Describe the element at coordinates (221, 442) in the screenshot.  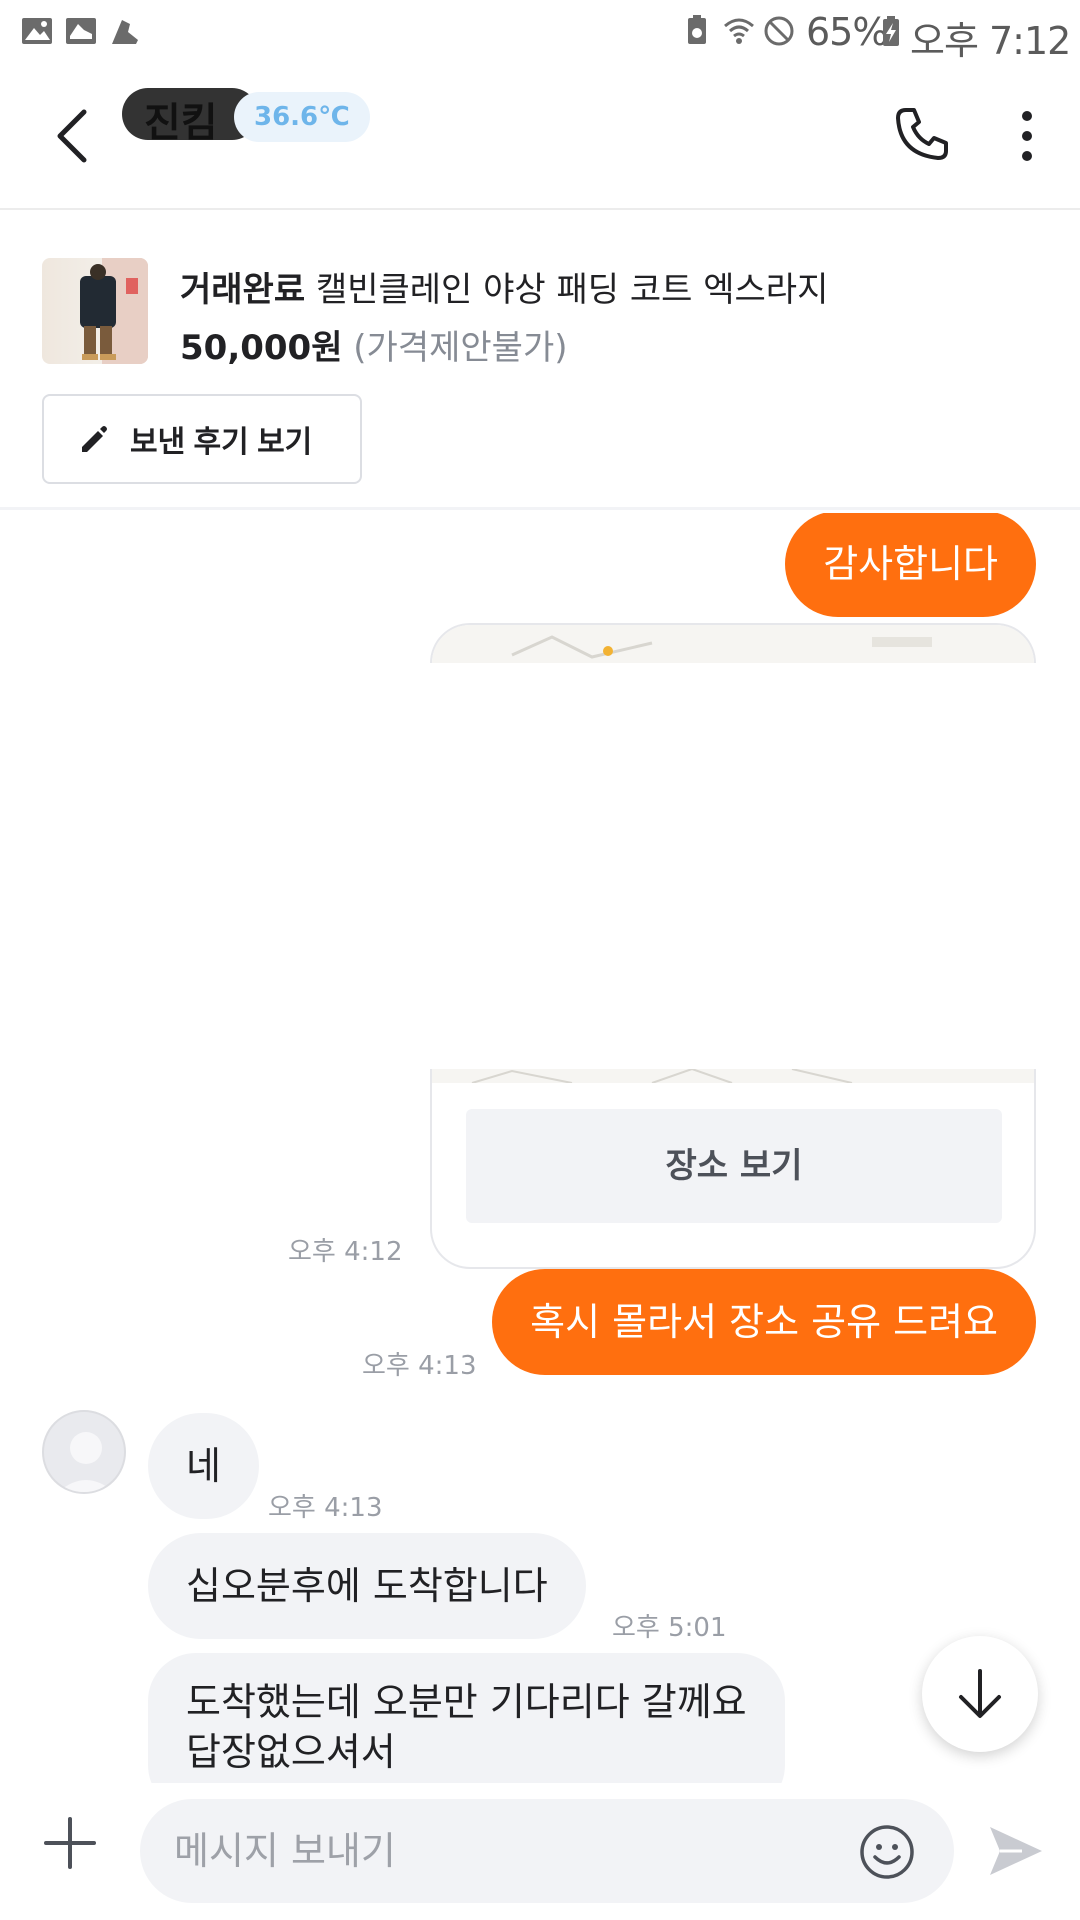
I see `sent-review-label: 보낸 후기 보기` at that location.